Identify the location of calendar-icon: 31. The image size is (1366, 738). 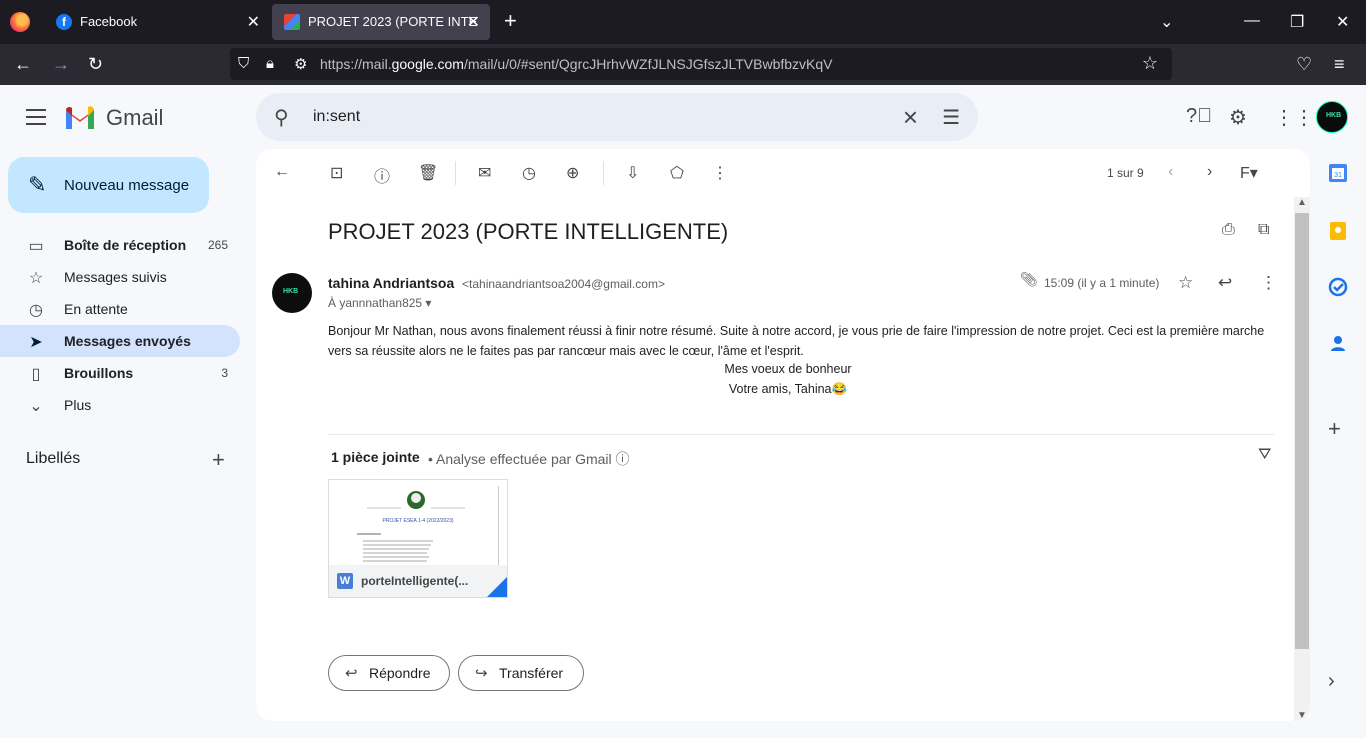
(1338, 173).